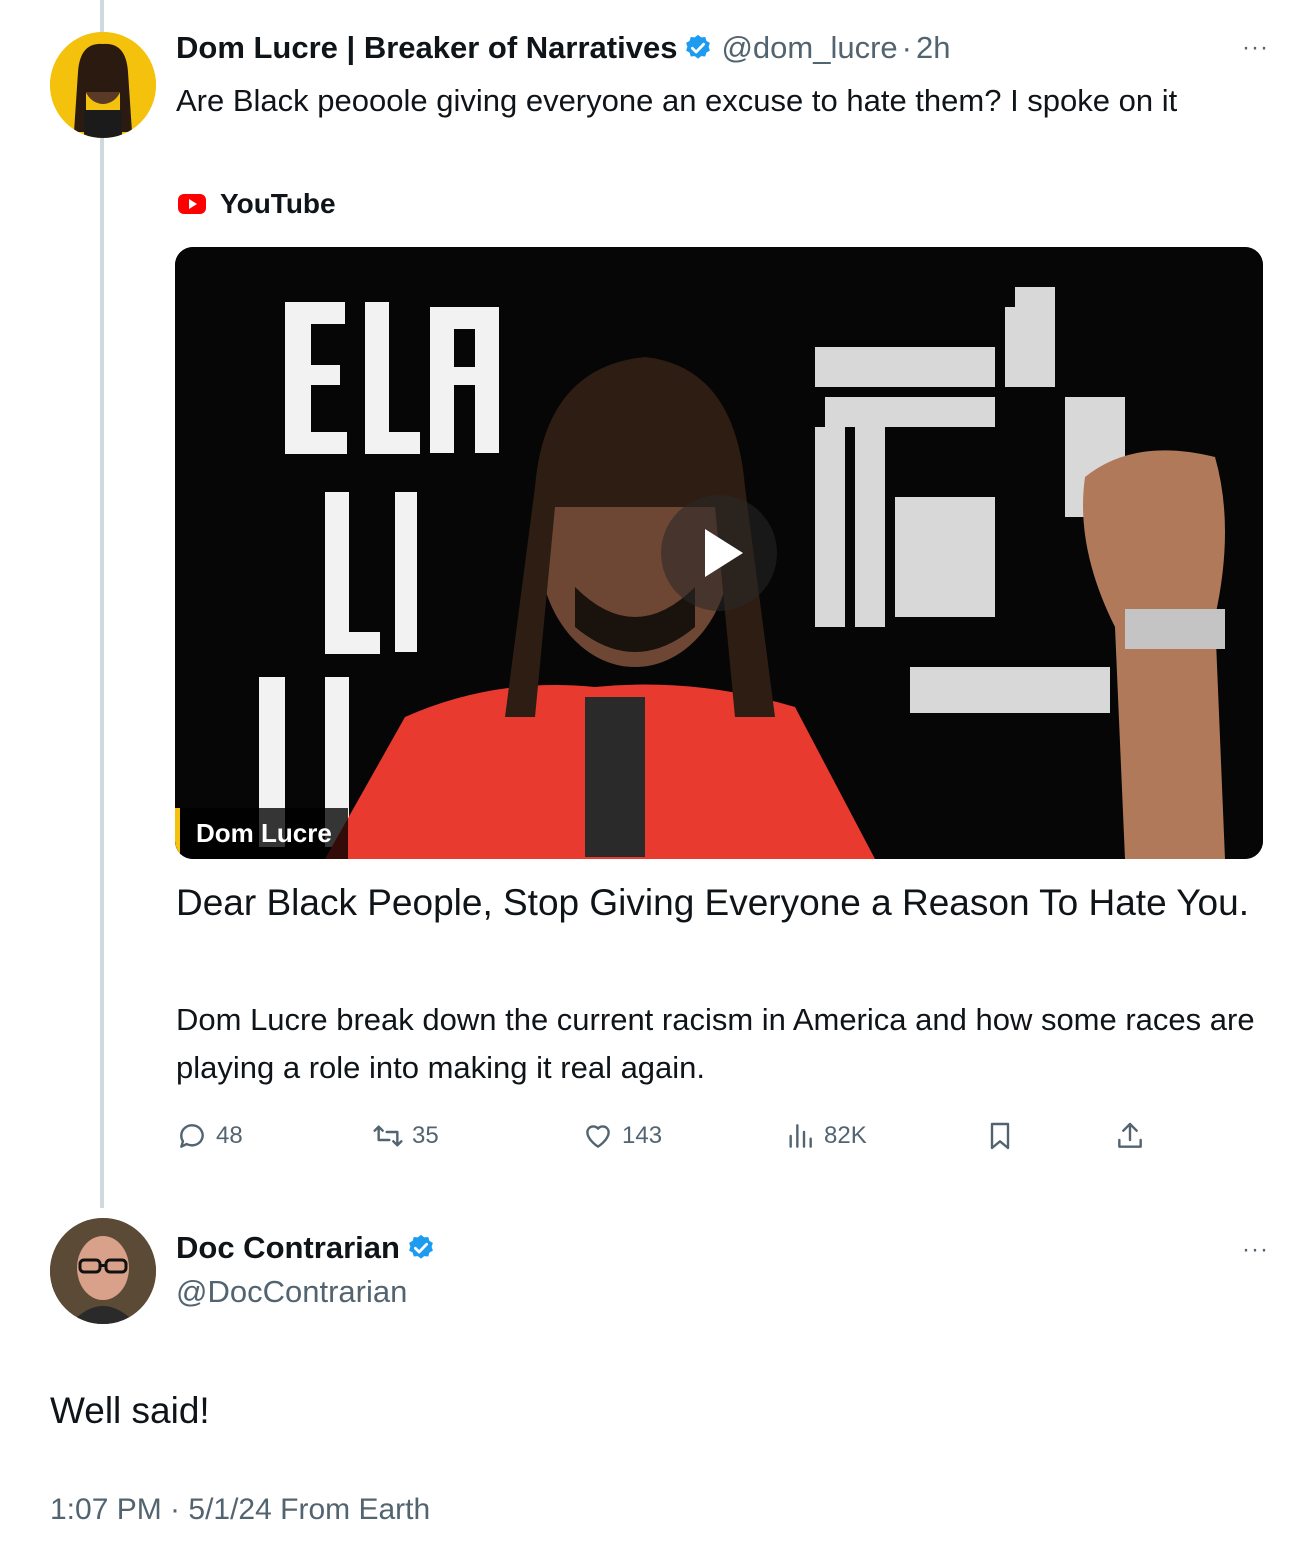 The height and width of the screenshot is (1557, 1309). What do you see at coordinates (666, 1140) in the screenshot?
I see `tweet-actions-bar: 48 35 143 82K` at bounding box center [666, 1140].